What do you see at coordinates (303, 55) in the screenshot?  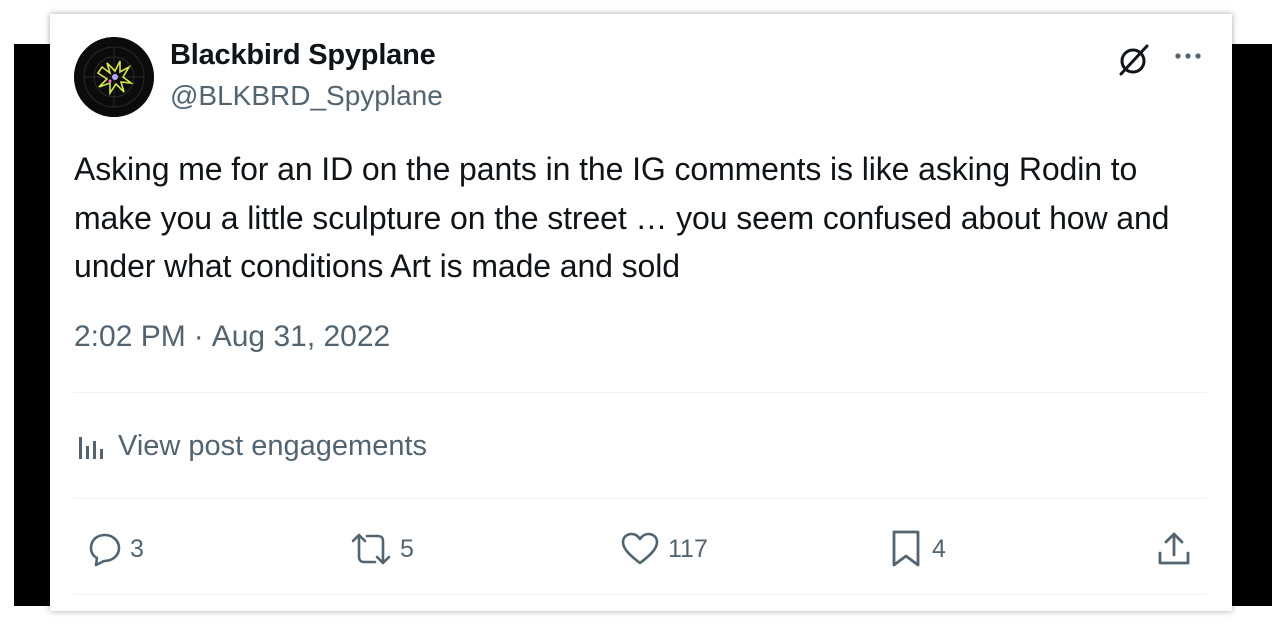 I see `author-name: Blackbird Spyplane` at bounding box center [303, 55].